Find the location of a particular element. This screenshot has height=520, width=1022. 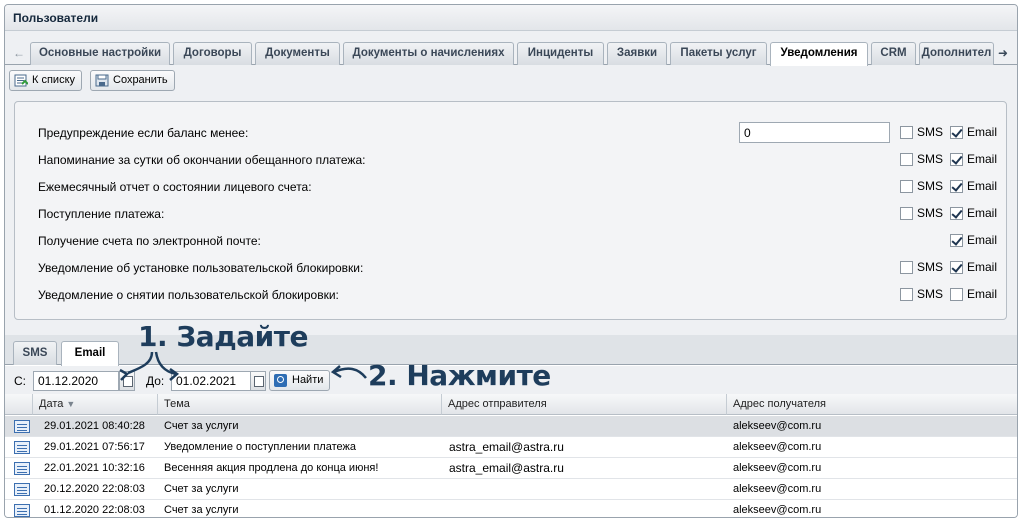

annotation-arrows is located at coordinates (243, 366).